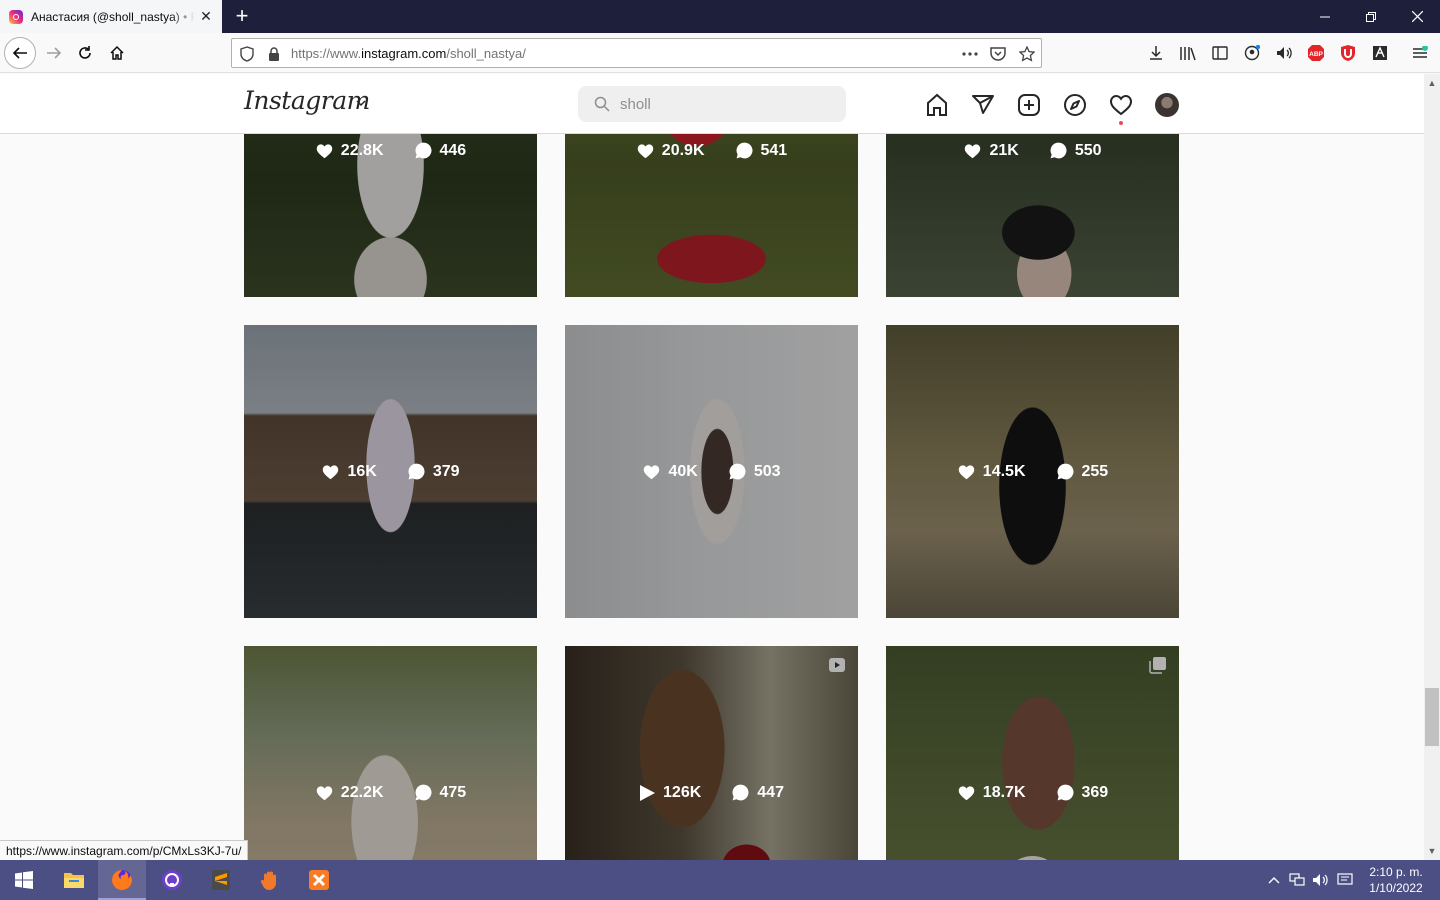 This screenshot has height=900, width=1440. Describe the element at coordinates (1417, 16) in the screenshot. I see `close-window-button` at that location.